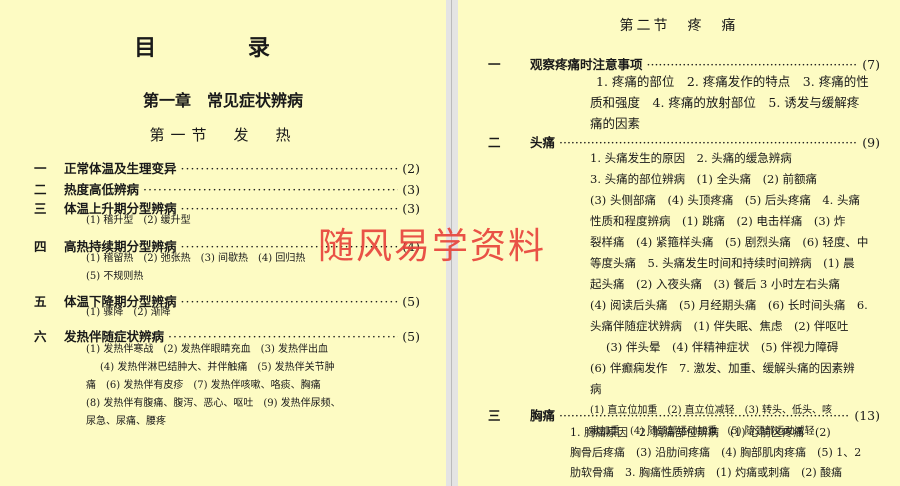 The image size is (900, 486). Describe the element at coordinates (217, 367) in the screenshot. I see `sub-items: (4) 发热伴淋巴结肿大、并伴触痛 (5) 发热伴关节肿` at that location.